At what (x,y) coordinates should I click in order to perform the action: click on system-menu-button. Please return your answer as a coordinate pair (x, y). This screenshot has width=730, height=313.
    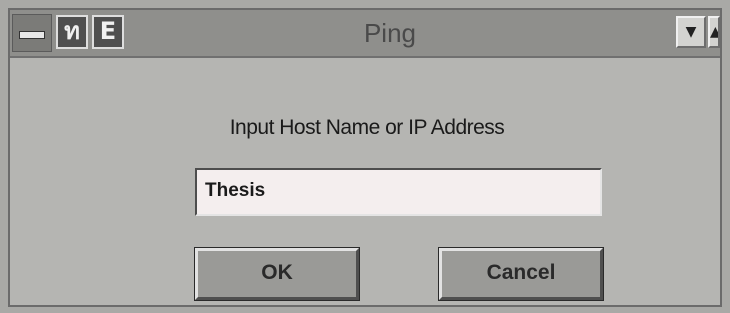
    Looking at the image, I should click on (32, 33).